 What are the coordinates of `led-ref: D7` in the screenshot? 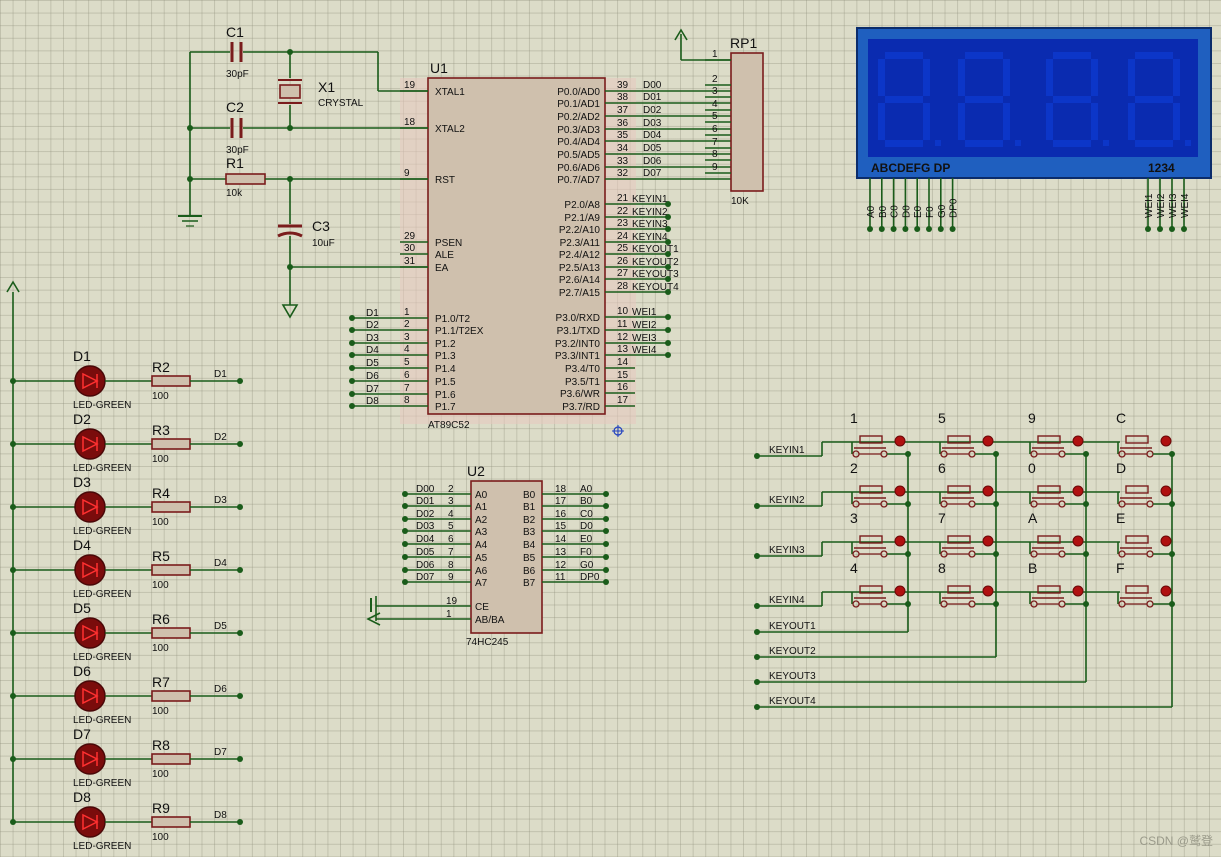 It's located at (82, 734).